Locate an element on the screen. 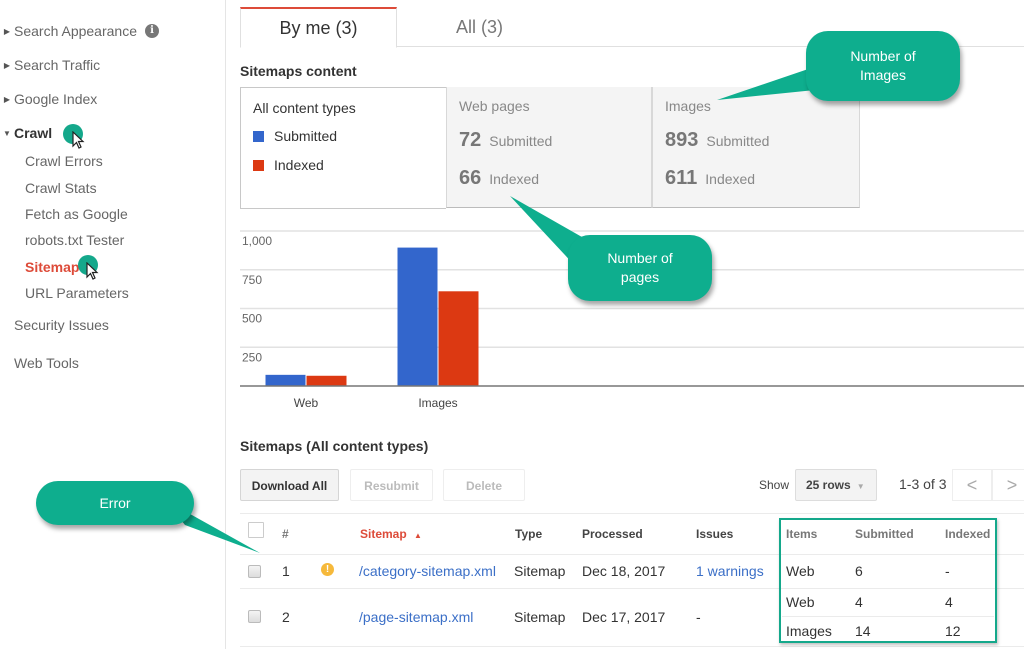  tab-by-me: By me (3) is located at coordinates (318, 27).